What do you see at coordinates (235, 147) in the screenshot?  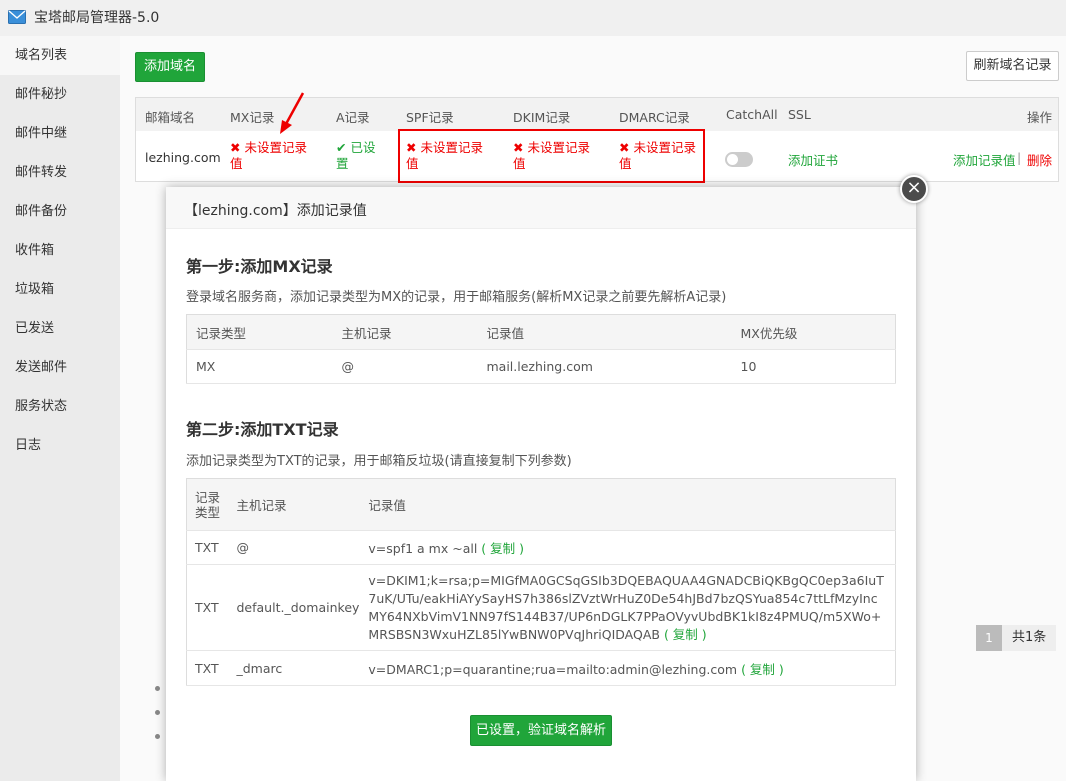 I see `cross-icon: ✖` at bounding box center [235, 147].